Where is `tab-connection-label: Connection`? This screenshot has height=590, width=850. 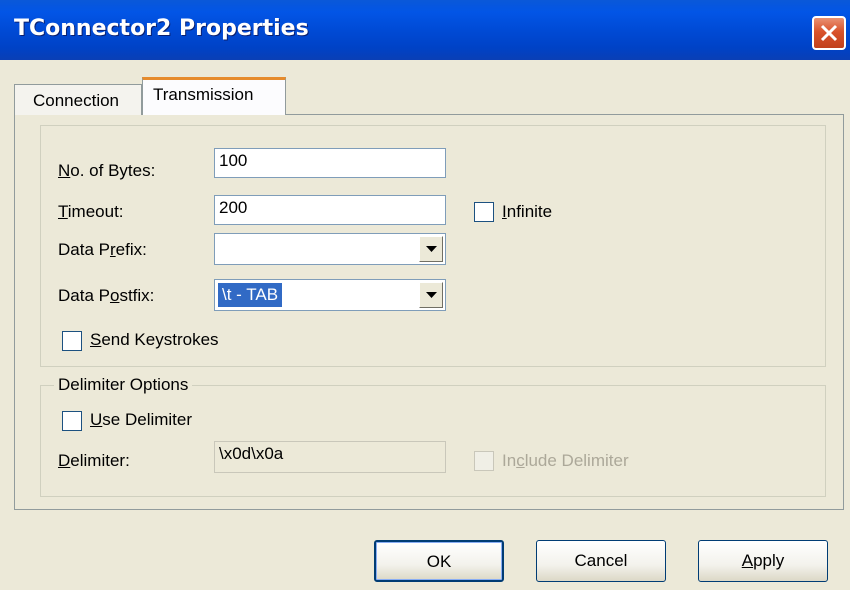
tab-connection-label: Connection is located at coordinates (76, 100).